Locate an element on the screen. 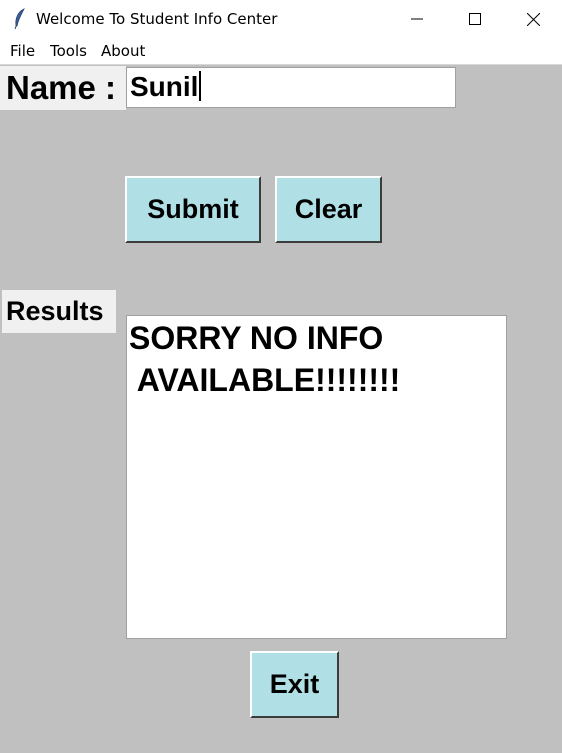  window-title: Welcome To Student Info Center is located at coordinates (157, 19).